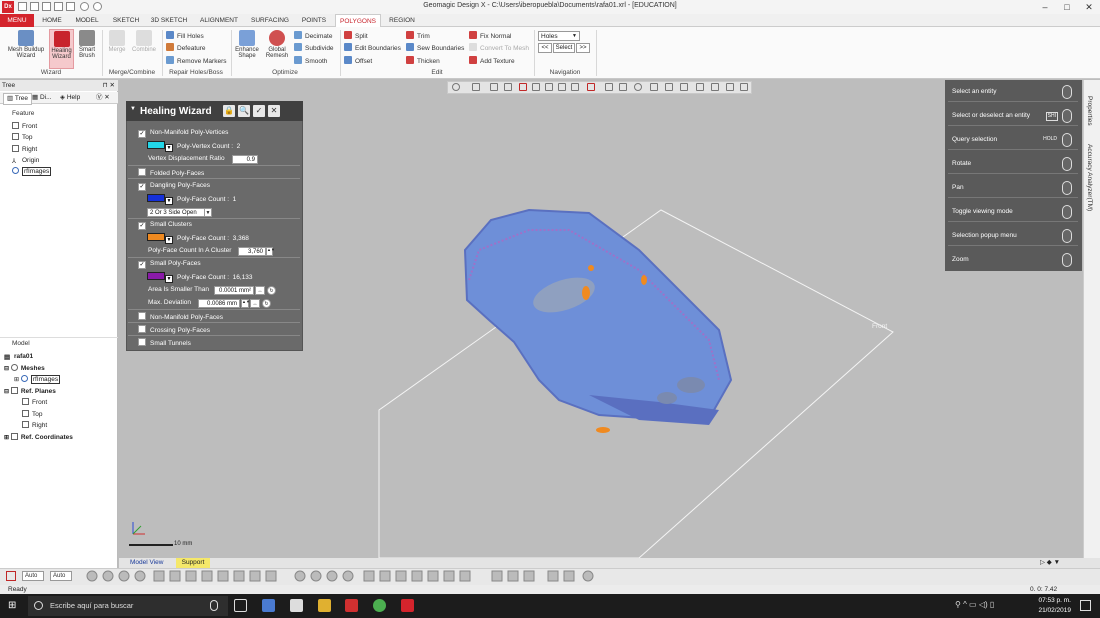  What do you see at coordinates (270, 251) in the screenshot?
I see `spinner-icon: ▲▼` at bounding box center [270, 251].